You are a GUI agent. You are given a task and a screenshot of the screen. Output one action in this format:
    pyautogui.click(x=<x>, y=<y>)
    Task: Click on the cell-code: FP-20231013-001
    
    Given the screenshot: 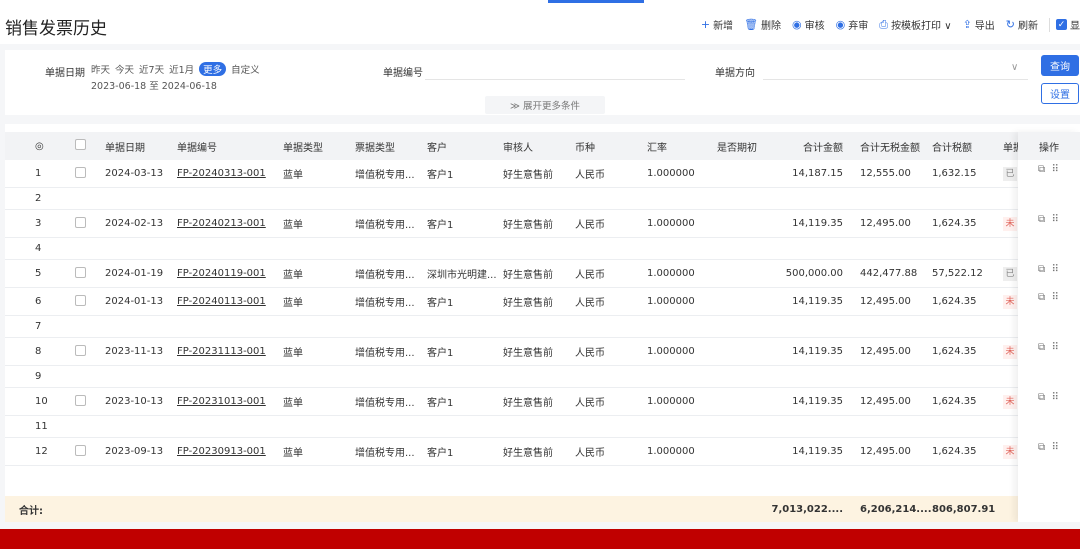 What is the action you would take?
    pyautogui.click(x=227, y=401)
    